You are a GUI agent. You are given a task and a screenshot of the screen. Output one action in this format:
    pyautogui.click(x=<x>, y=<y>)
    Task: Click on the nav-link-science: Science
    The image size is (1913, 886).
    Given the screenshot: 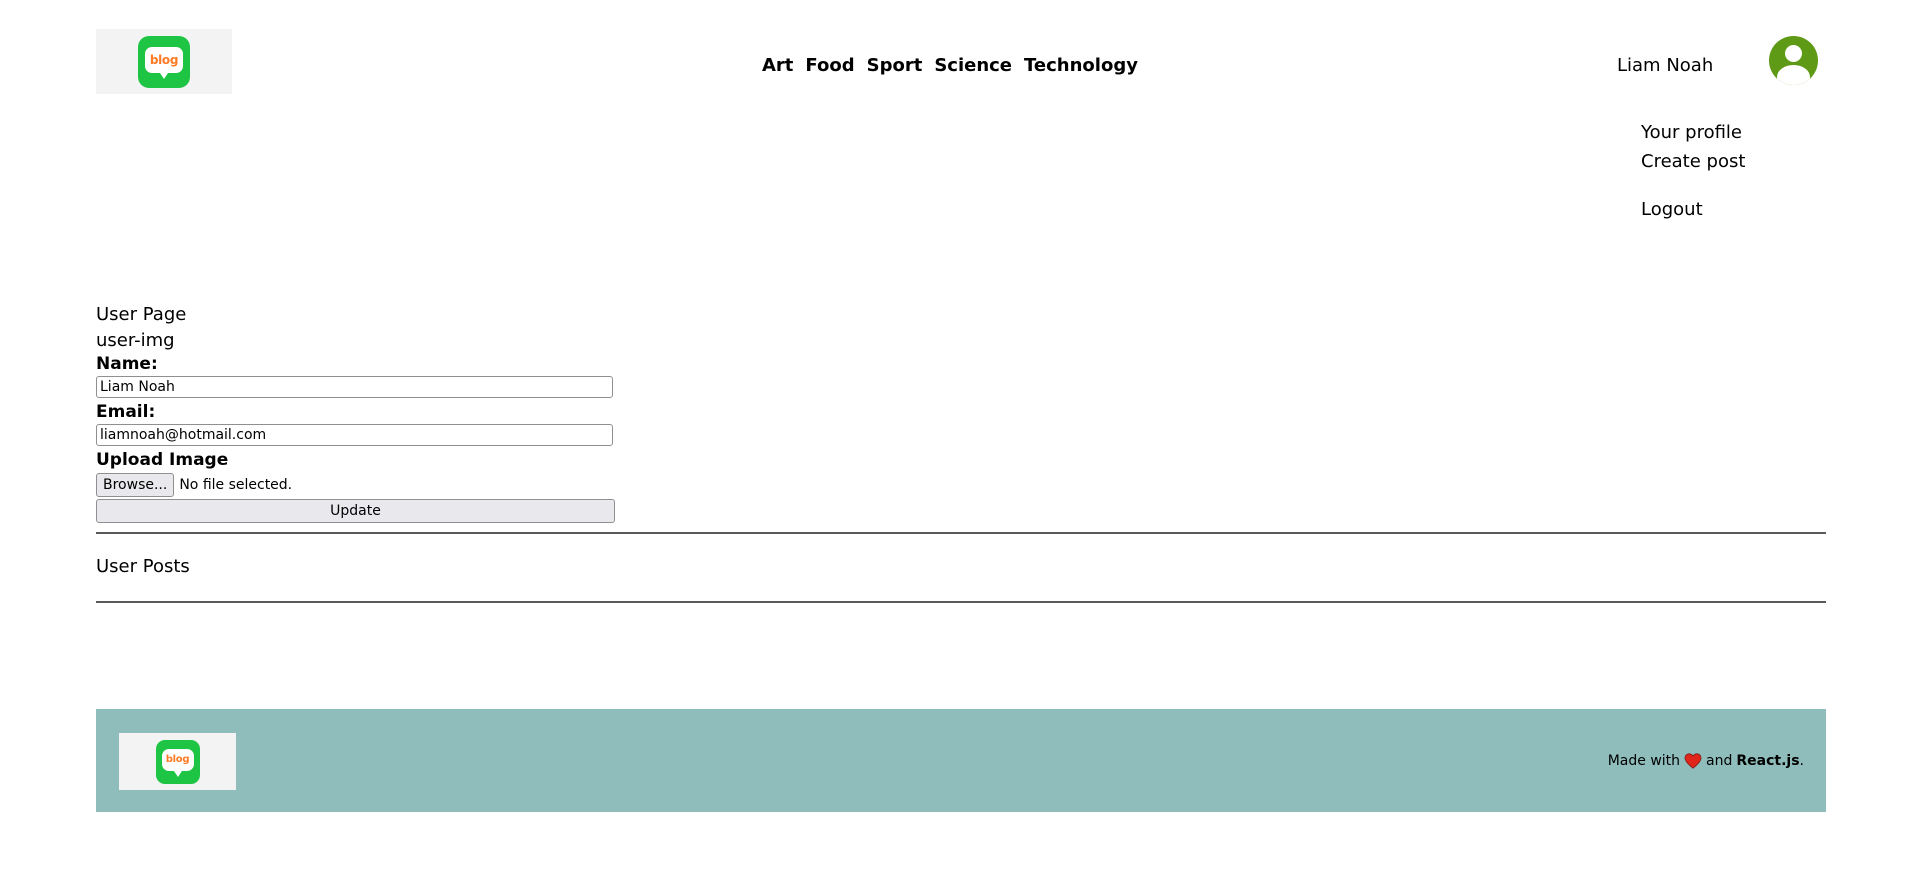 What is the action you would take?
    pyautogui.click(x=973, y=65)
    